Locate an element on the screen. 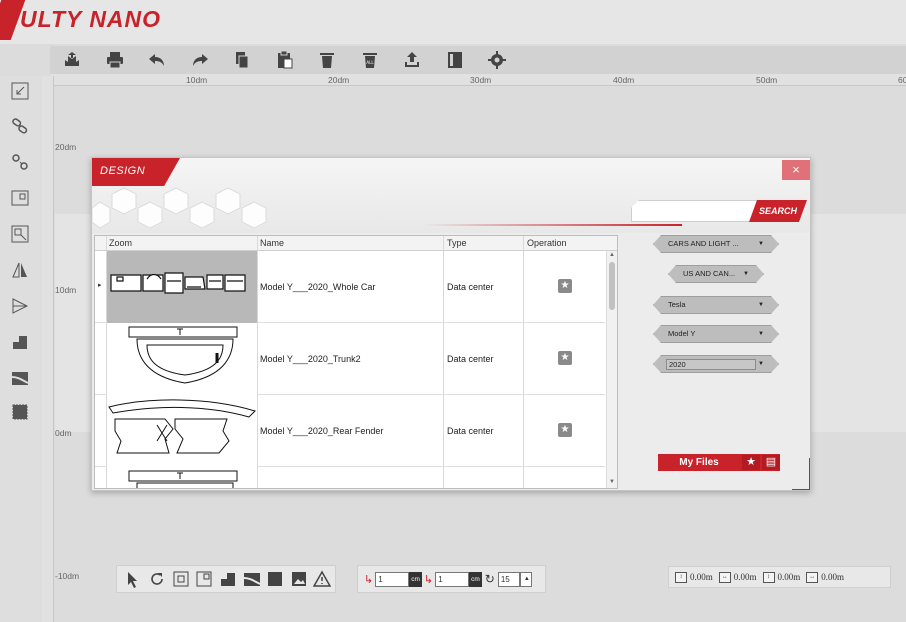  height2-readout: ↕ 0.00m is located at coordinates (781, 577).